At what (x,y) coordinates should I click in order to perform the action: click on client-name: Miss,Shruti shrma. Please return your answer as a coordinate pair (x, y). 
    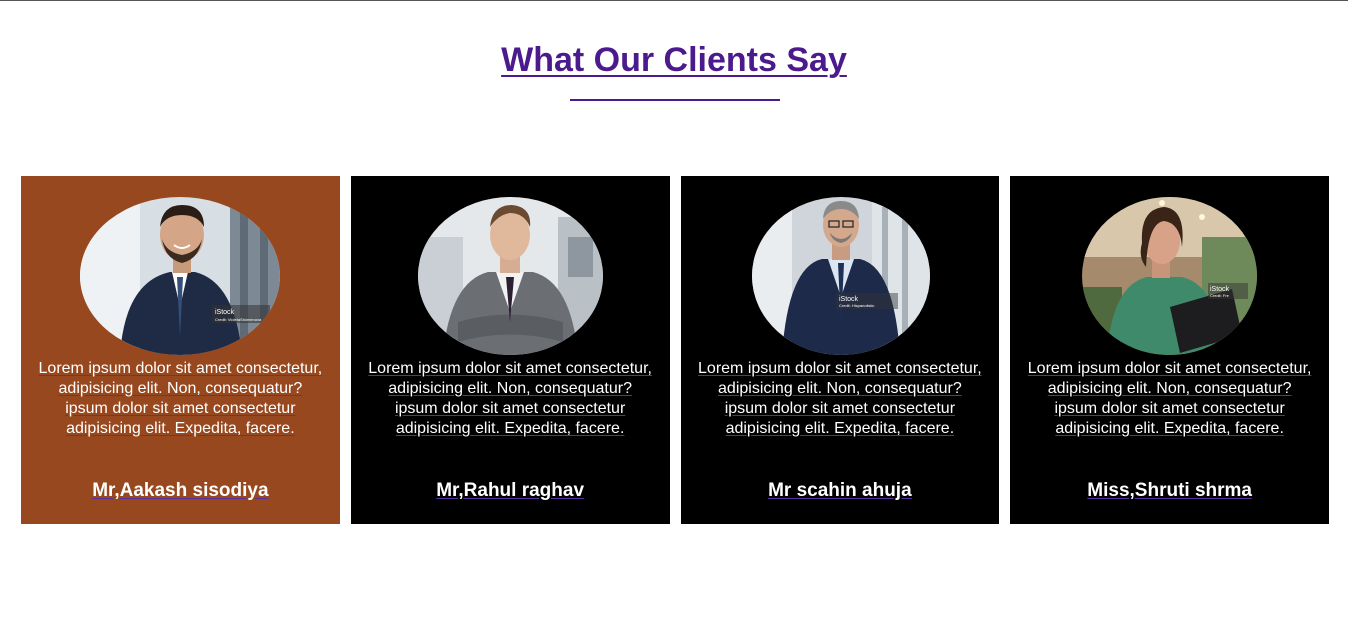
    Looking at the image, I should click on (1169, 490).